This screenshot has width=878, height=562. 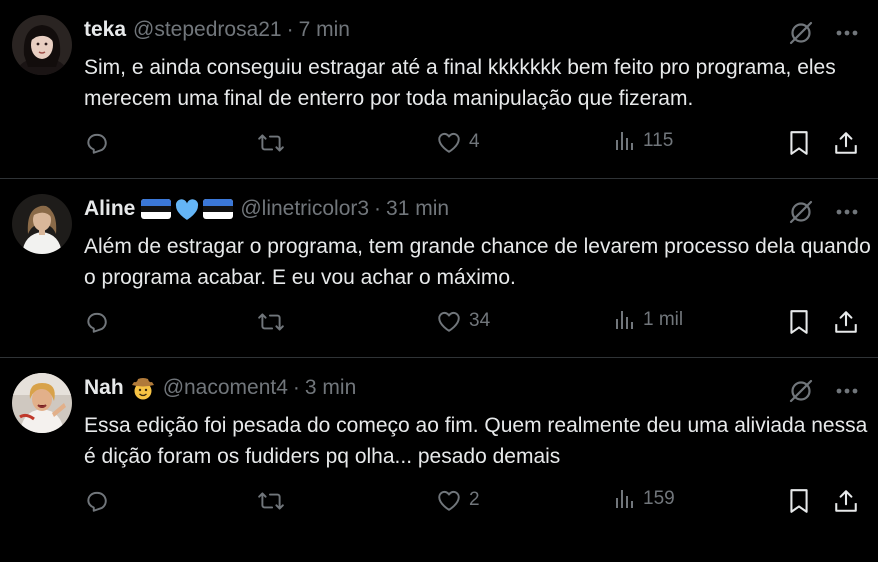 I want to click on action-bar: 34 1 mil, so click(x=471, y=322).